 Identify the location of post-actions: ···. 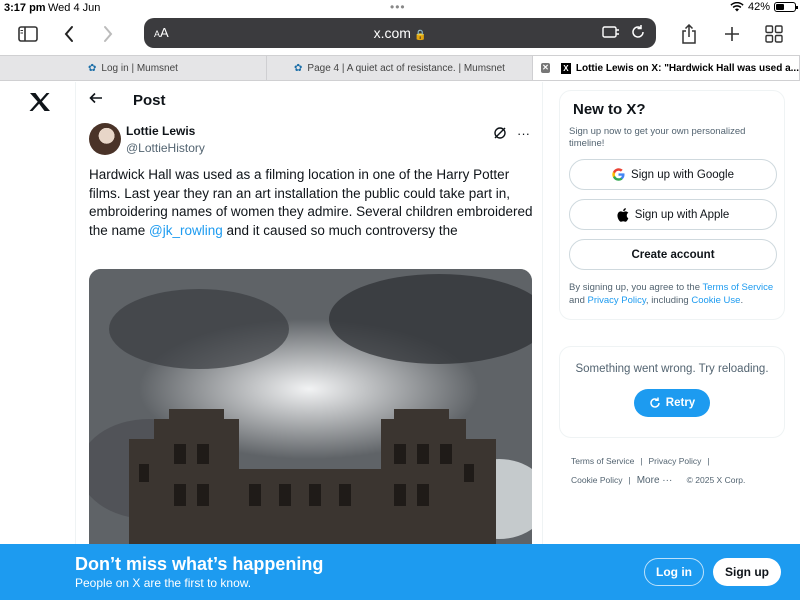
(511, 134).